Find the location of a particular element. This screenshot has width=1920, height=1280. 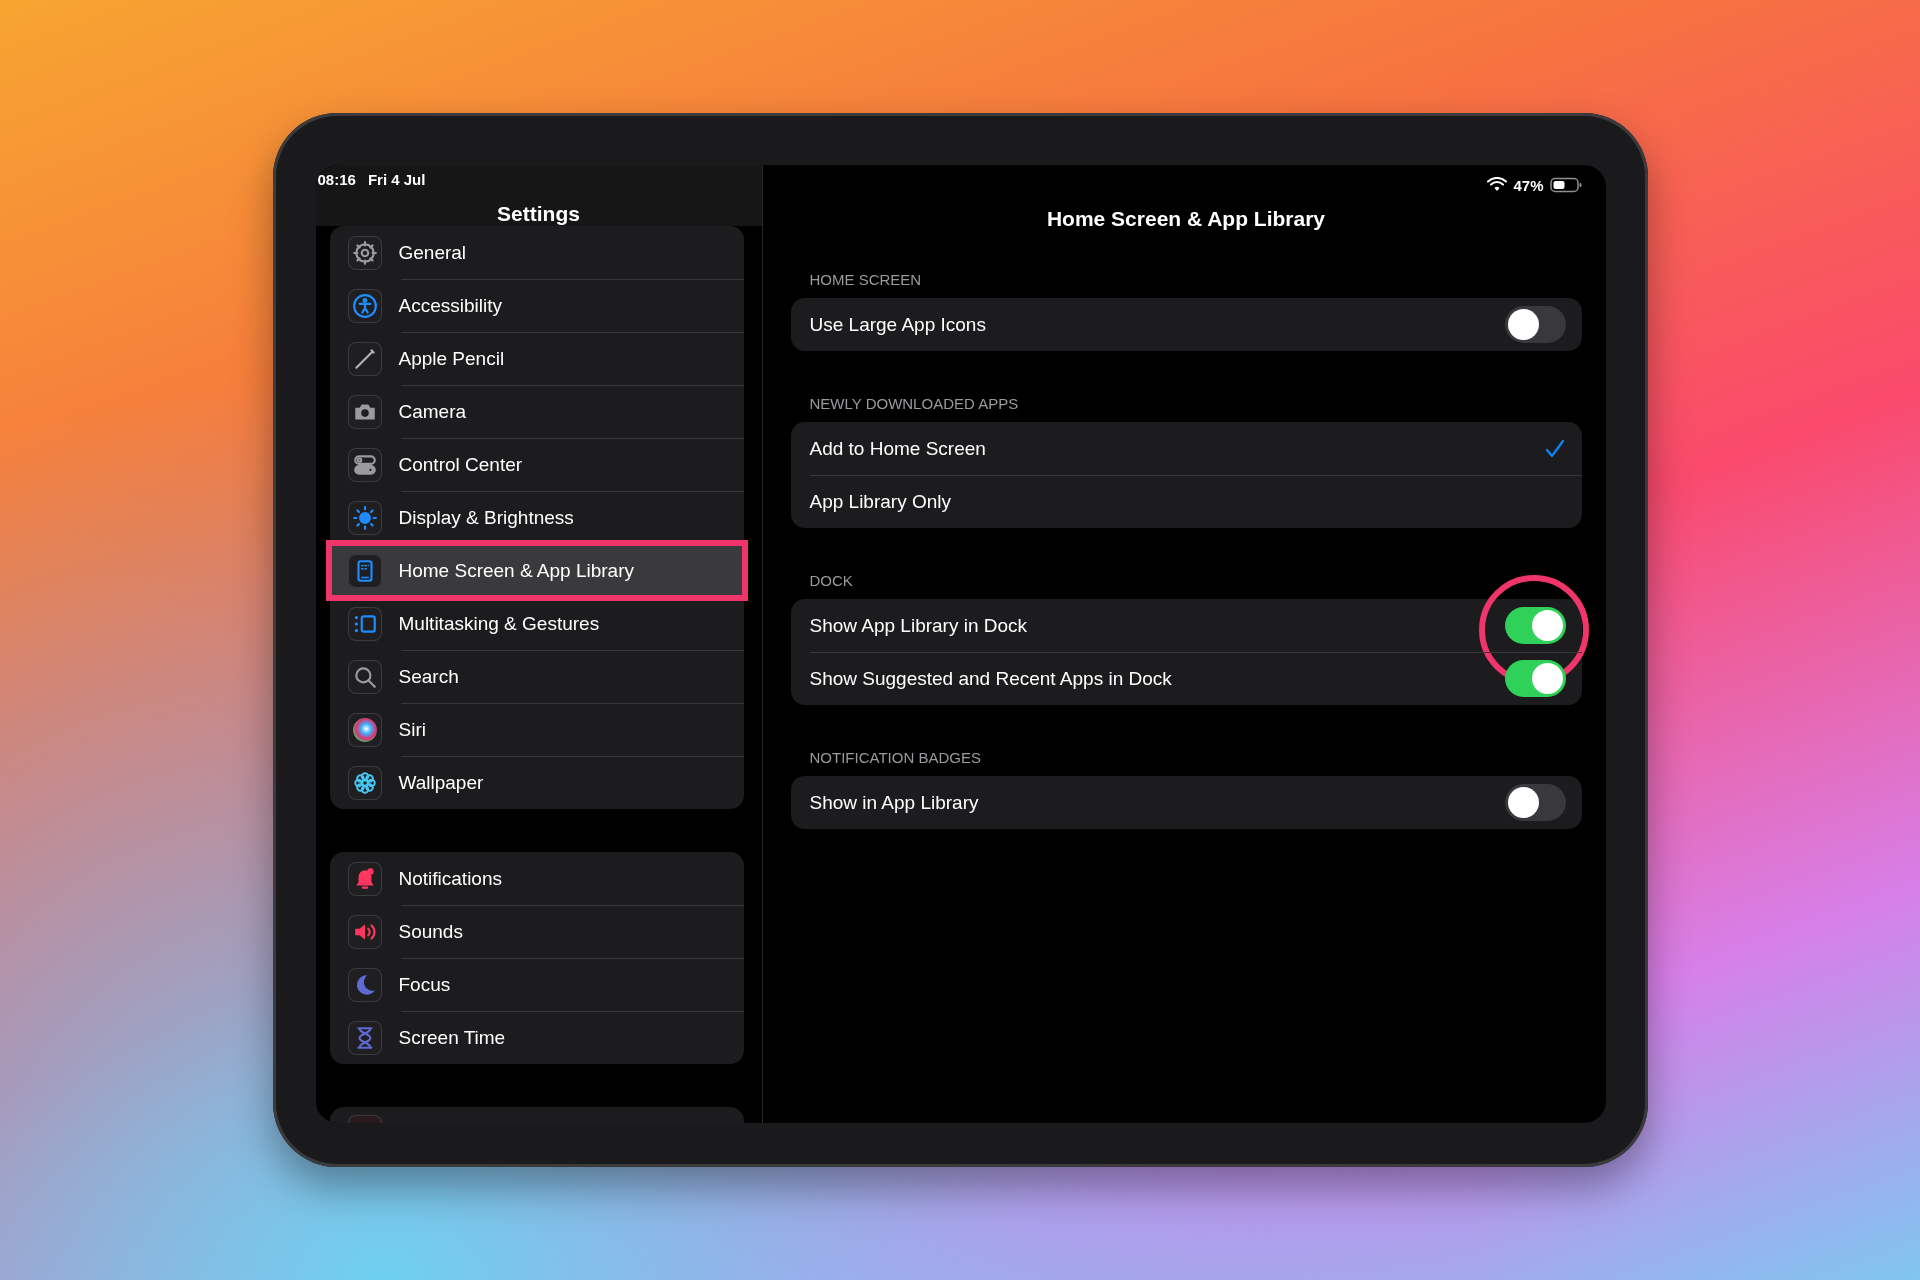

sidebar-item: Sounds is located at coordinates (536, 931).